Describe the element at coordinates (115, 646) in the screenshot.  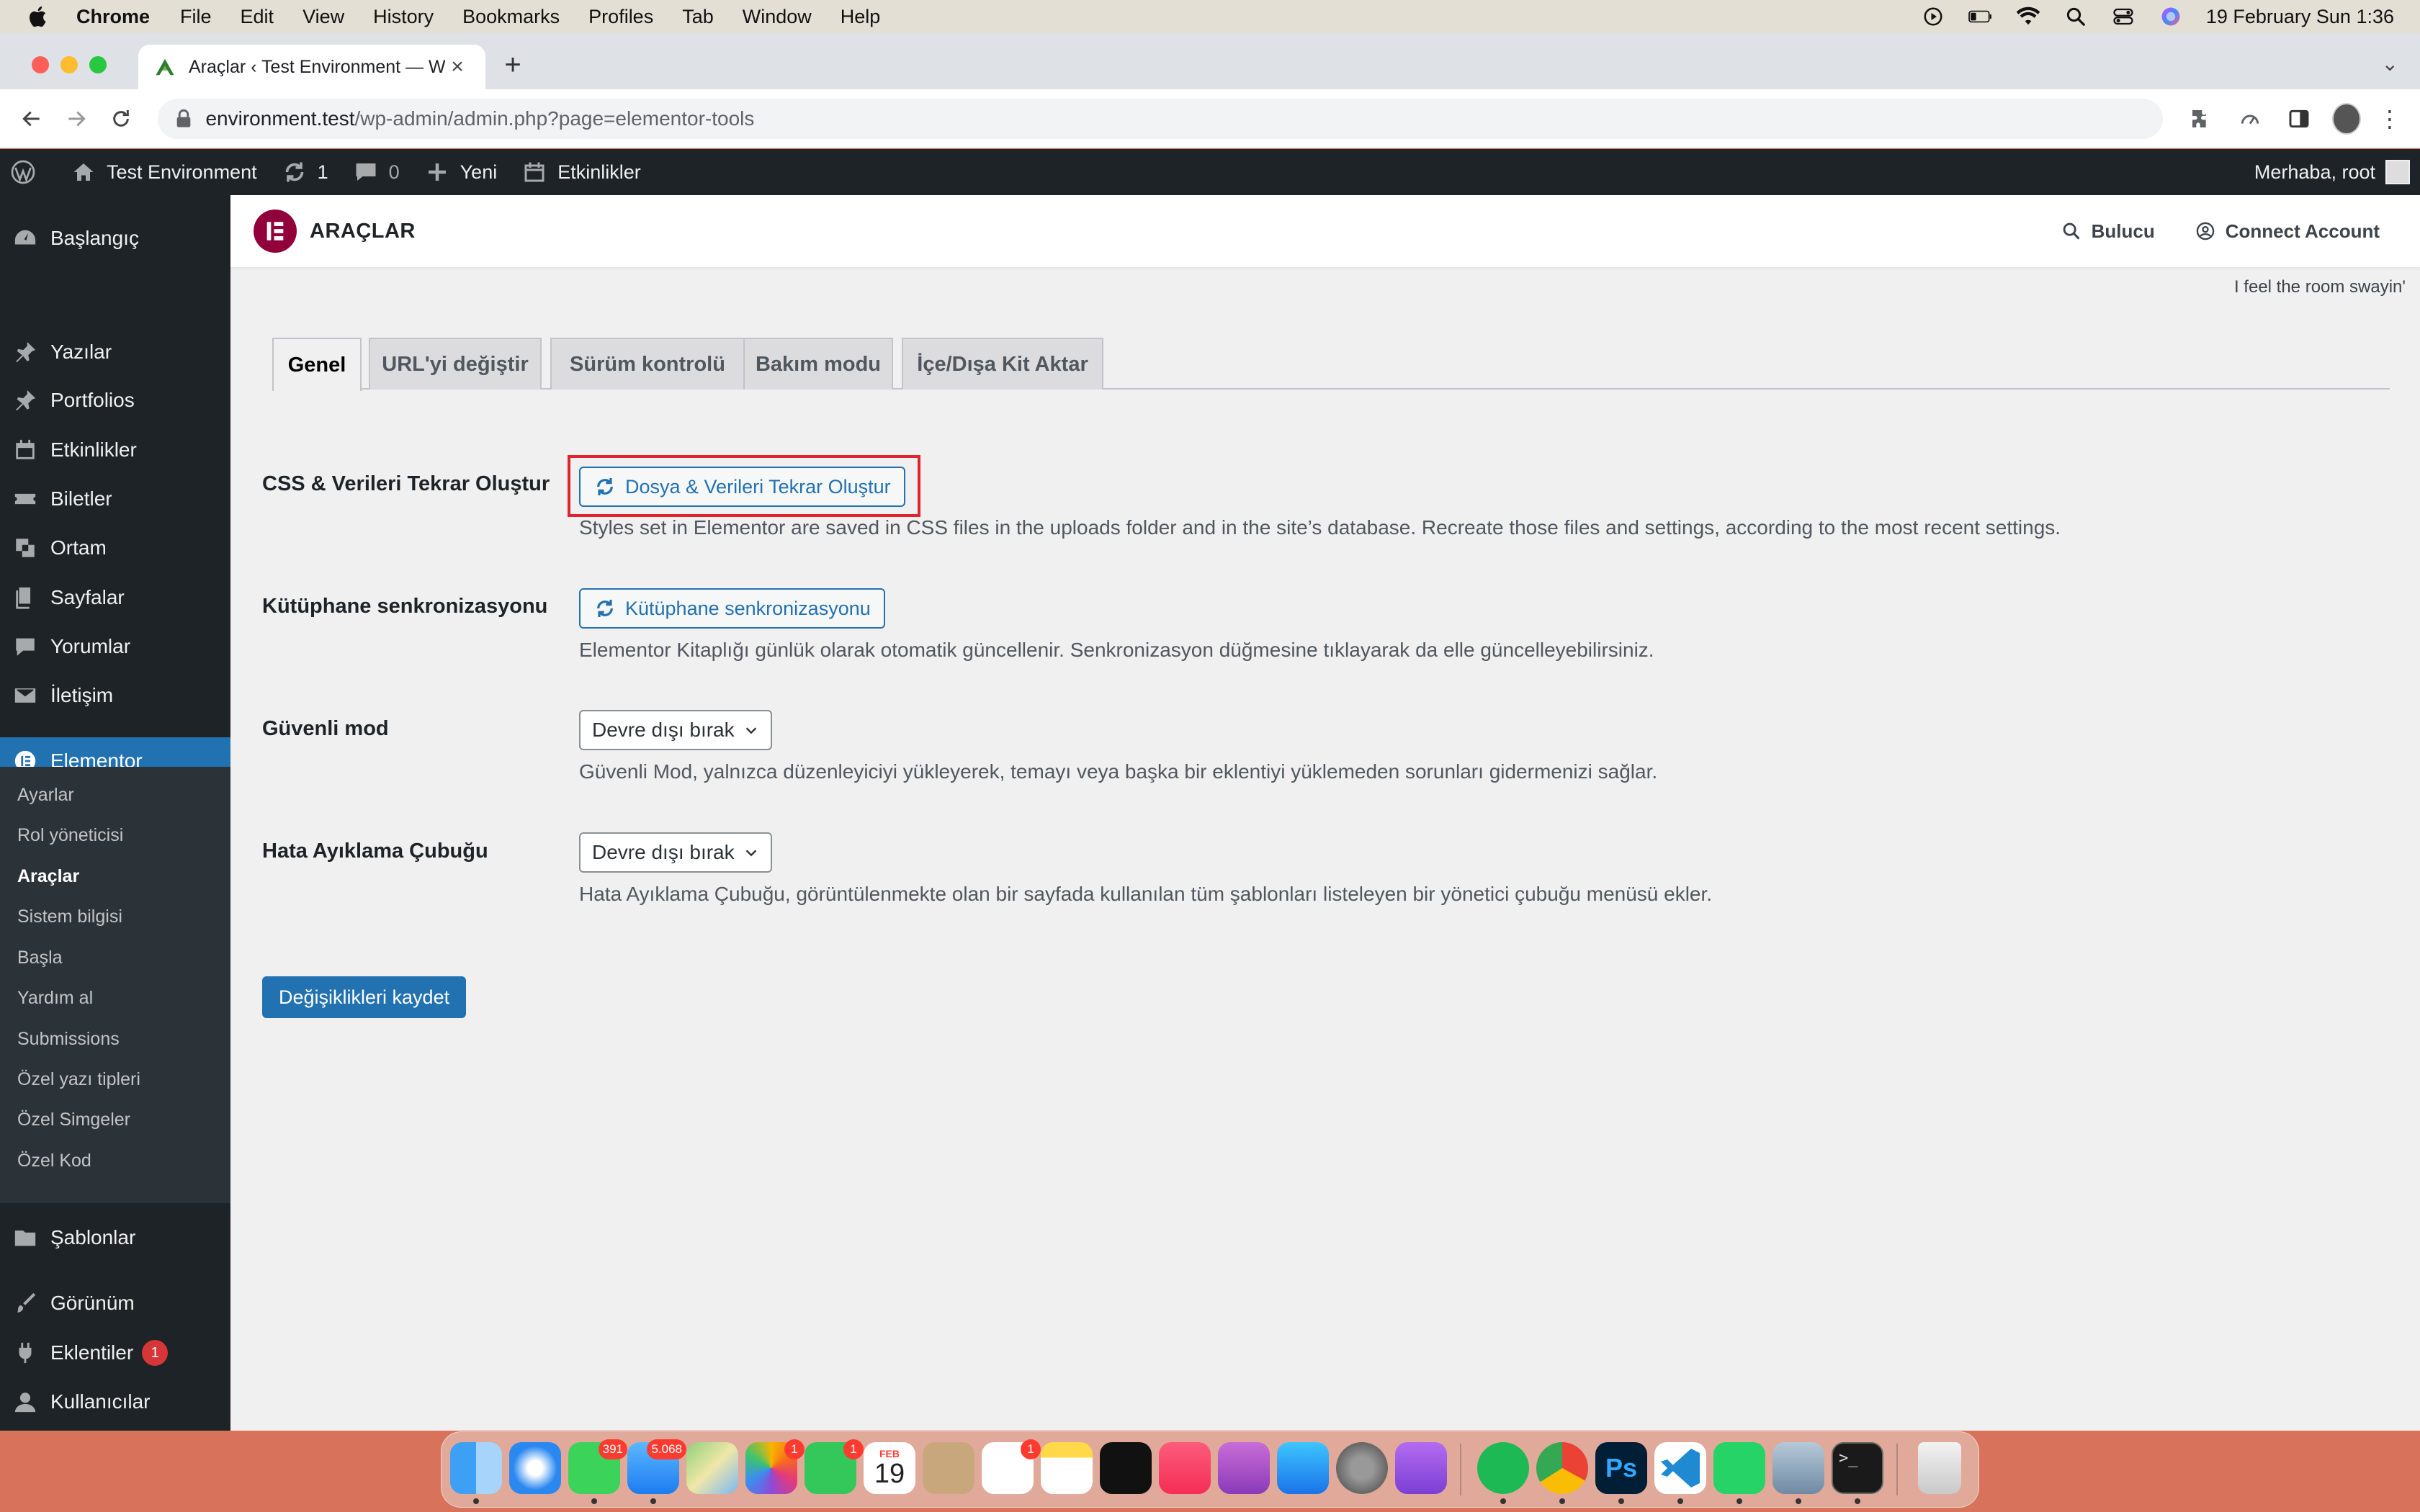
I see `sidebar-item-comments: Yorumlar` at that location.